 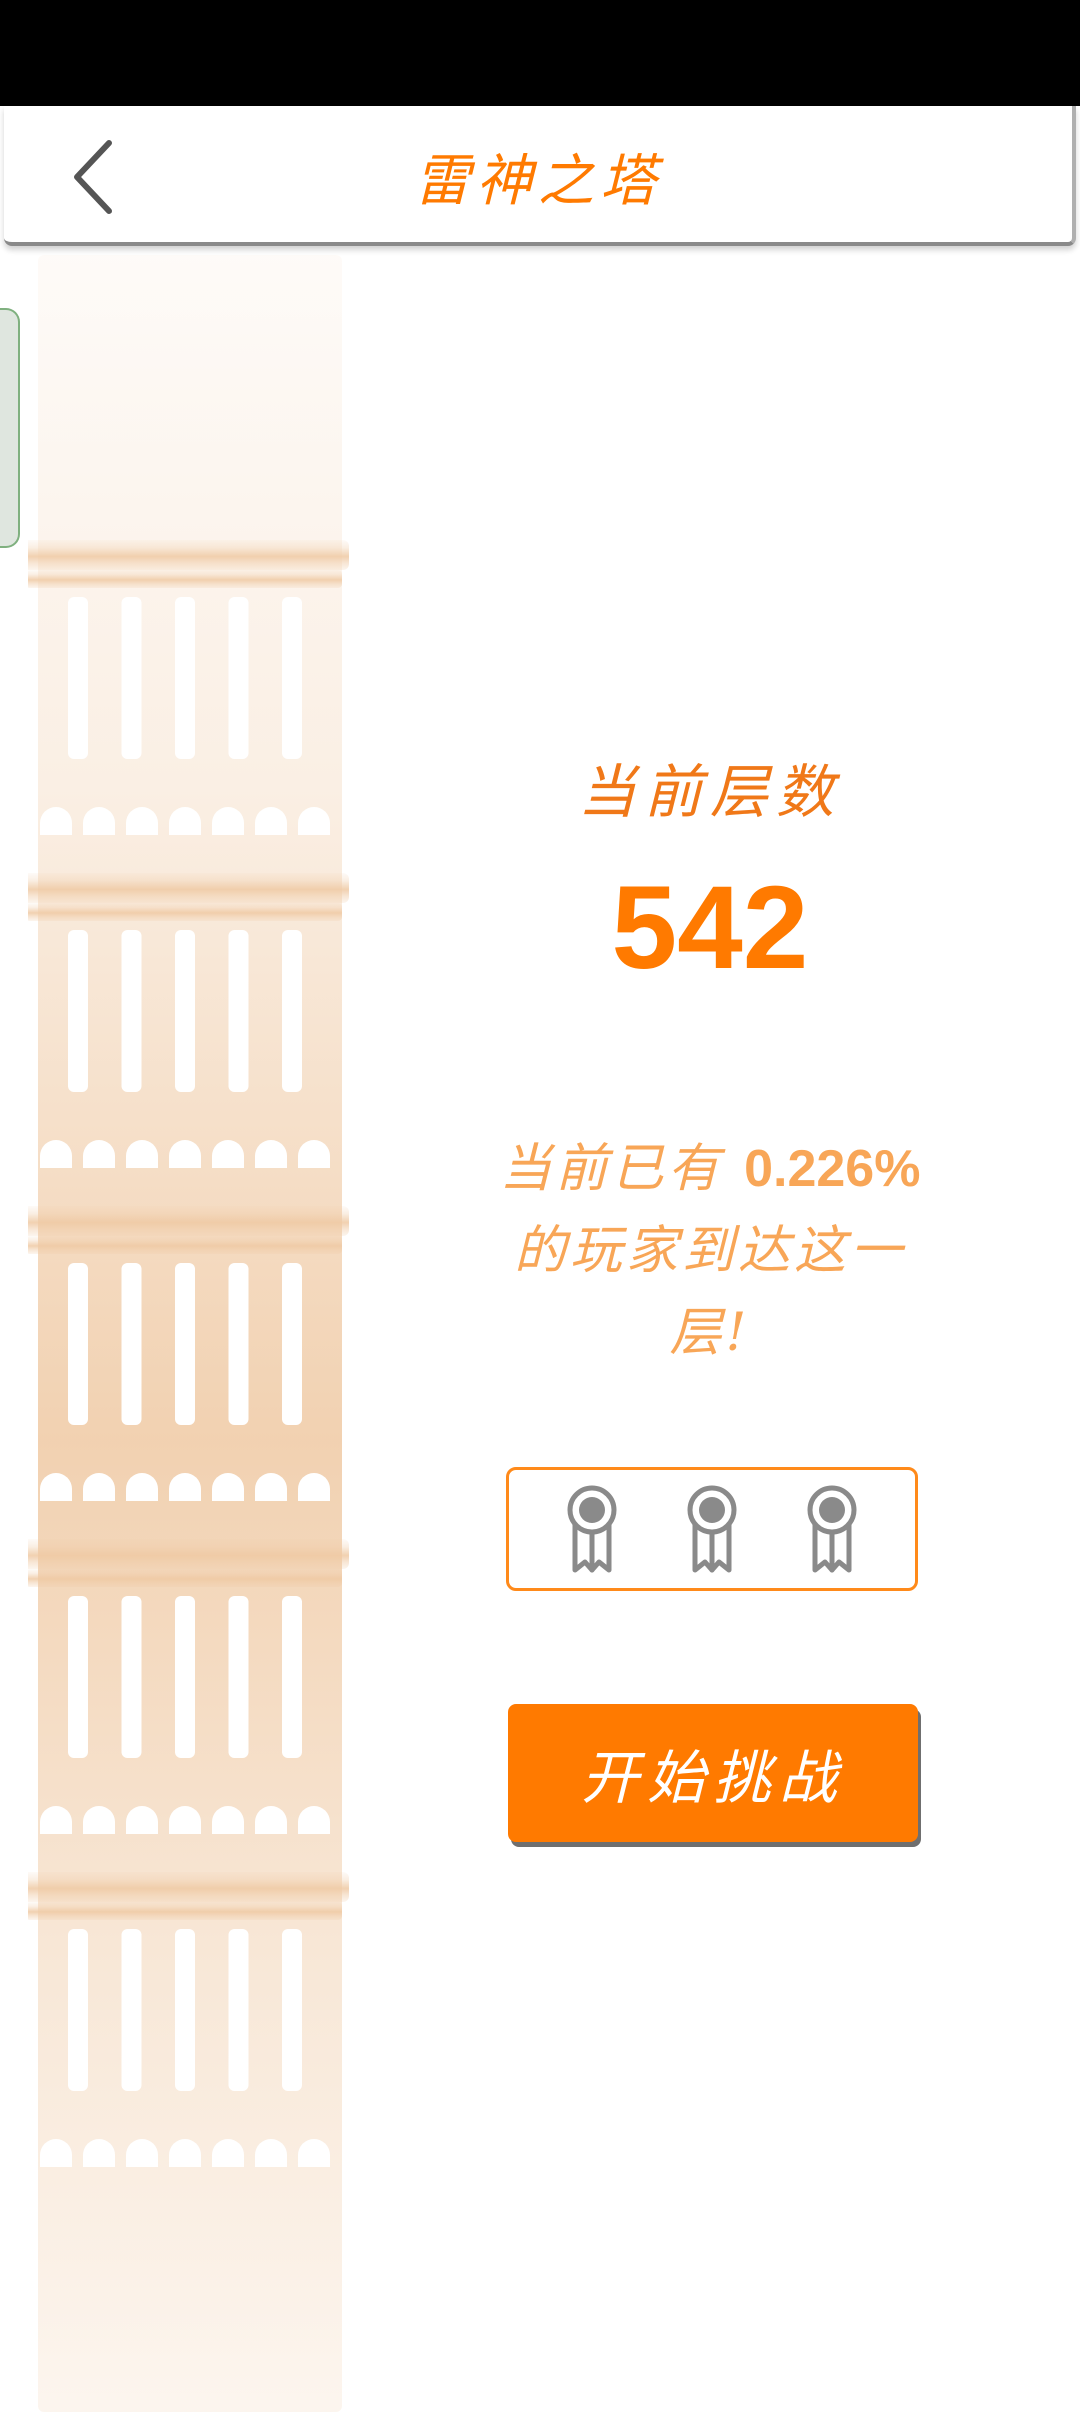 I want to click on stat-prefix: 当前已有, so click(x=622, y=1169).